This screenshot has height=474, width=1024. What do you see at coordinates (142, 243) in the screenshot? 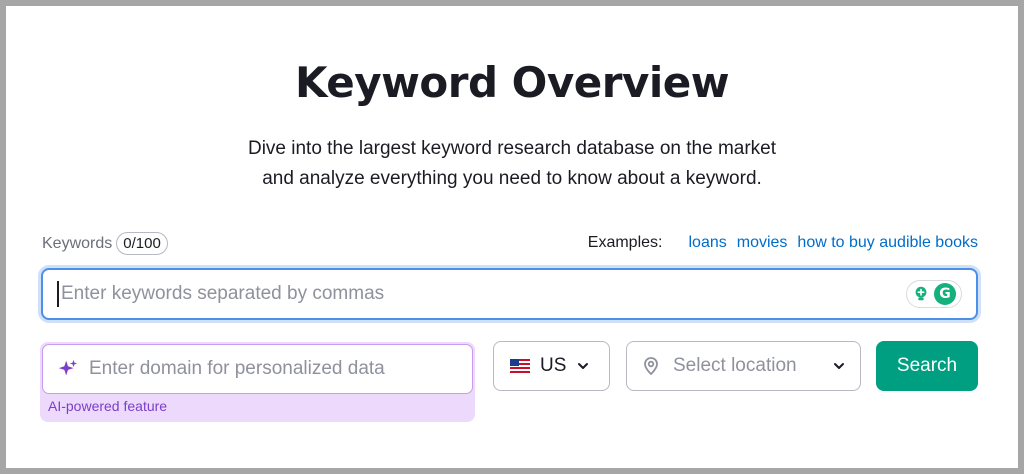
I see `keywords-count-badge: 0/100` at bounding box center [142, 243].